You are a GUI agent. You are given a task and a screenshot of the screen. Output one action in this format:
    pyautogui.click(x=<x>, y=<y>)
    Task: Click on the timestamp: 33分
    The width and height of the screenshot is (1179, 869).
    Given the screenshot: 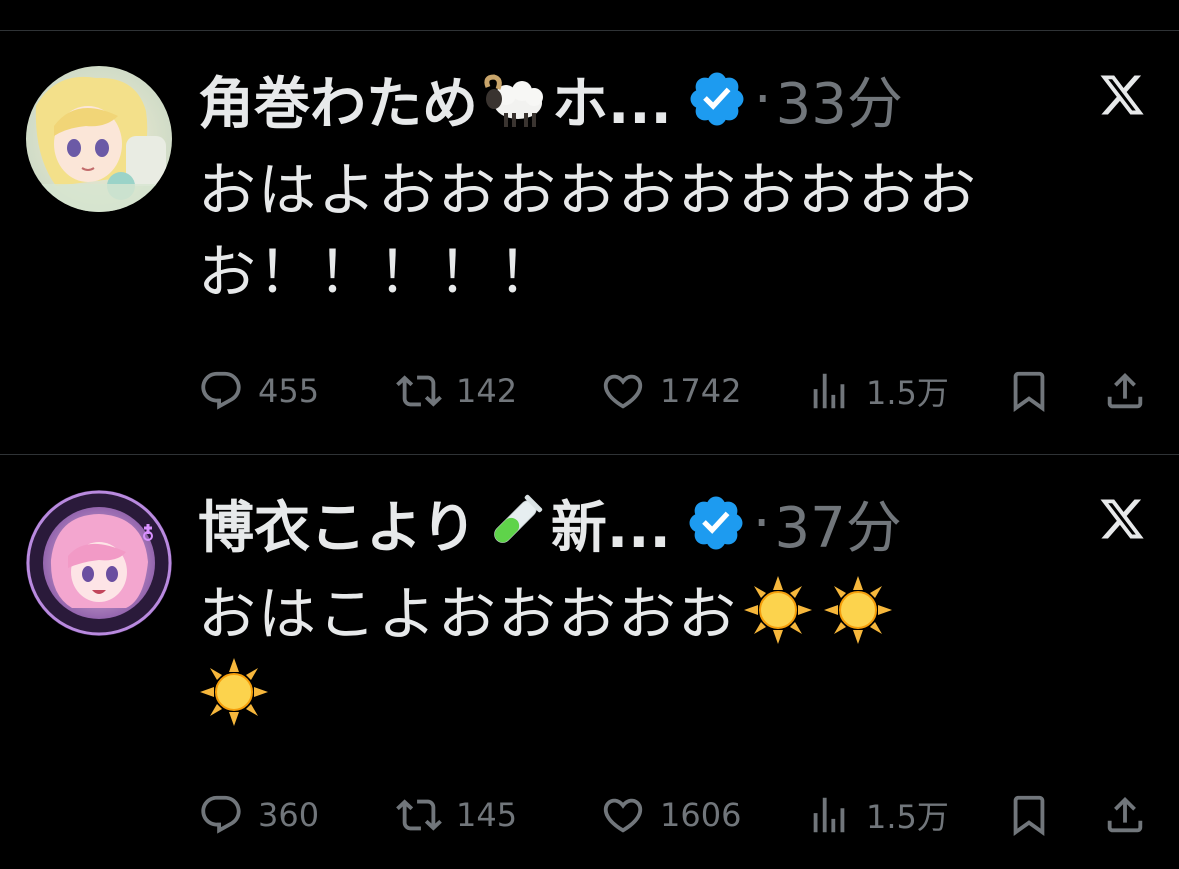 What is the action you would take?
    pyautogui.click(x=839, y=99)
    